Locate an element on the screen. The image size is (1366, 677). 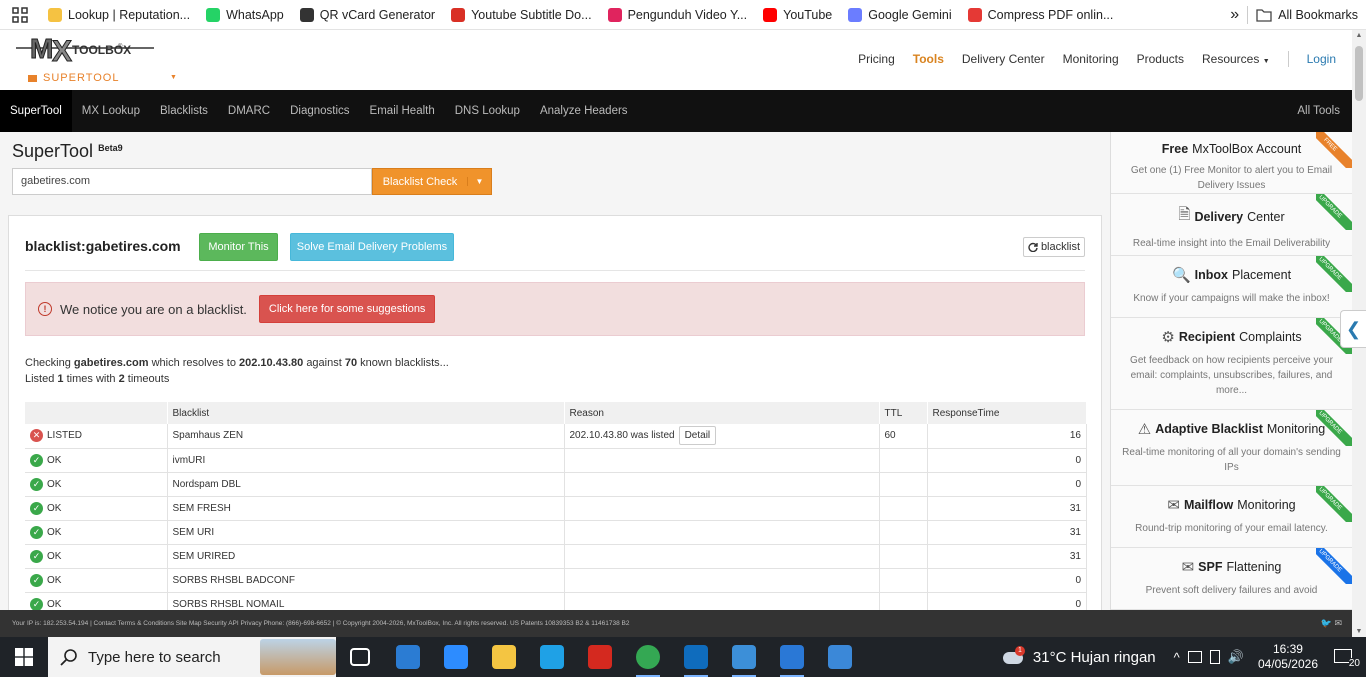
file-explorer-icon is located at coordinates (504, 657).